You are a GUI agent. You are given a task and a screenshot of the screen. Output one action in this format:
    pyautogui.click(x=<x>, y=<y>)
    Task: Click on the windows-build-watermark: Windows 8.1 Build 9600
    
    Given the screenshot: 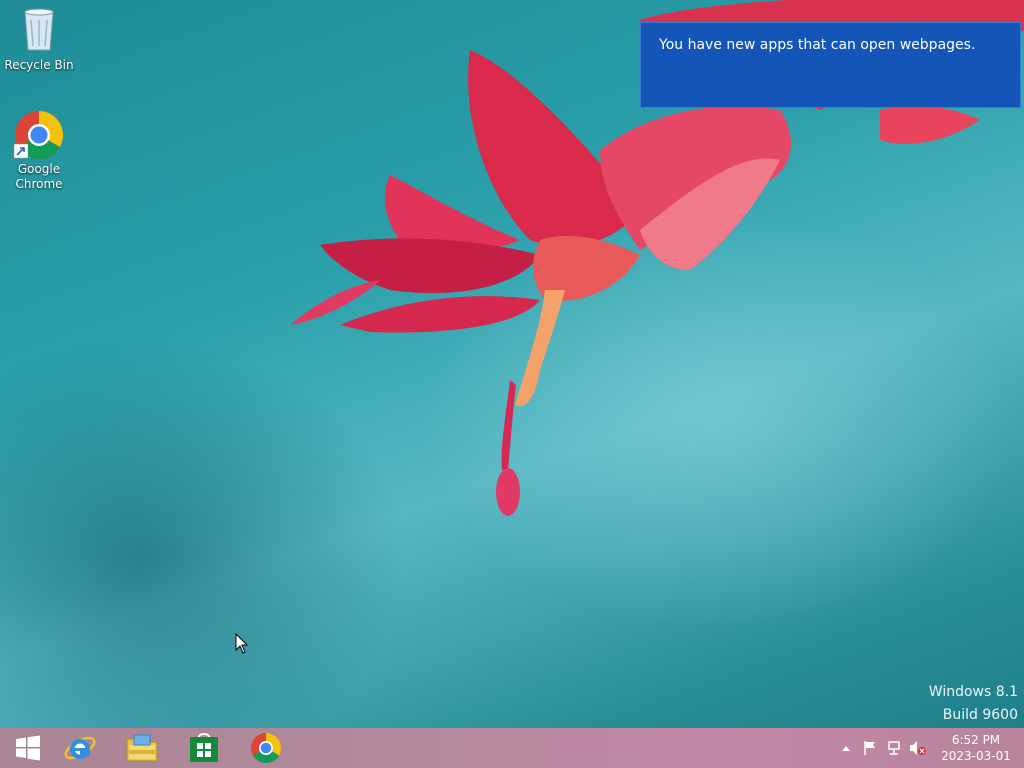 What is the action you would take?
    pyautogui.click(x=973, y=704)
    